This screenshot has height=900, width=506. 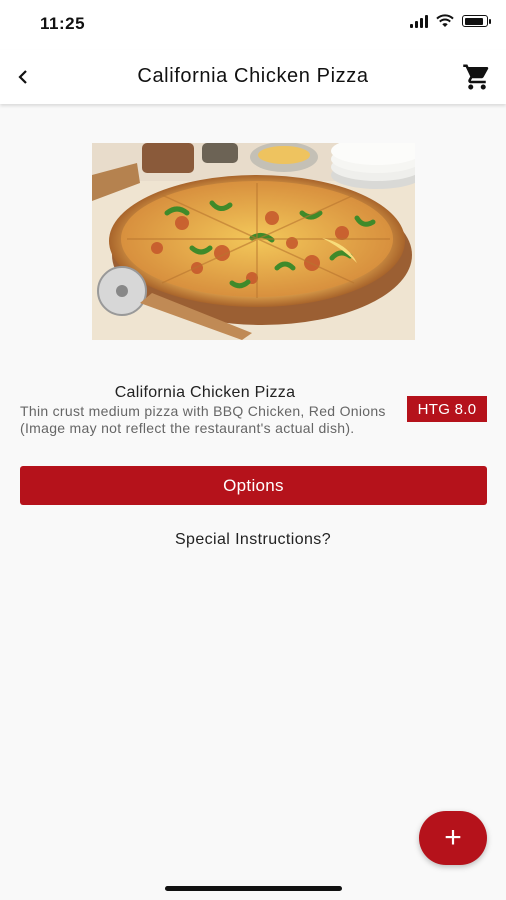 What do you see at coordinates (476, 21) in the screenshot?
I see `battery-icon` at bounding box center [476, 21].